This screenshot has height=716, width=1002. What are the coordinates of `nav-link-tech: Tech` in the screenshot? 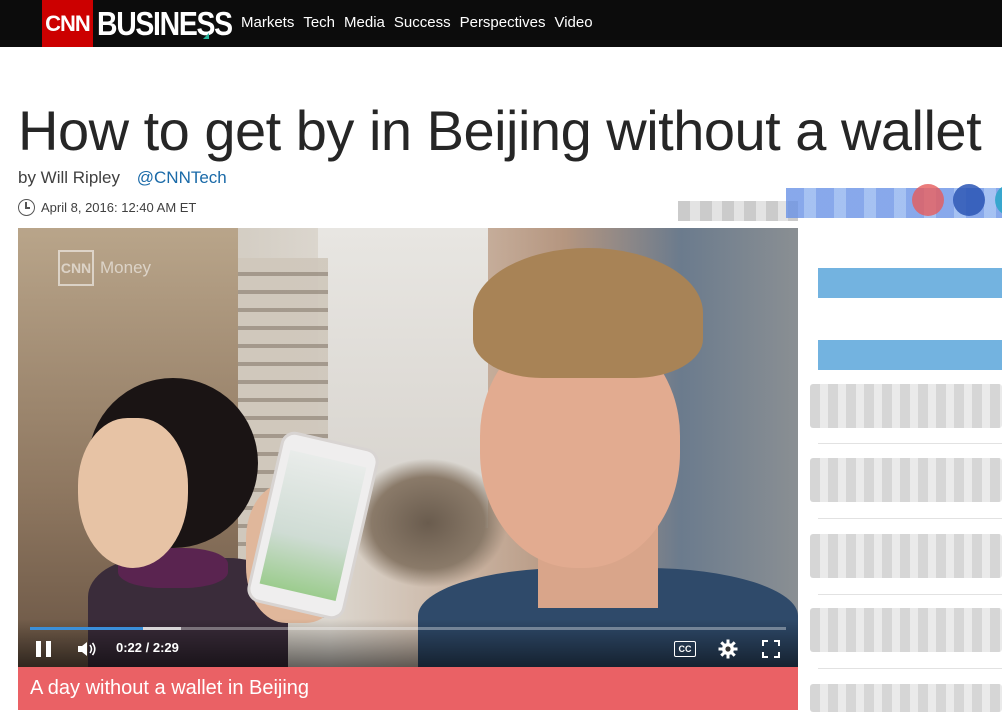 It's located at (319, 22).